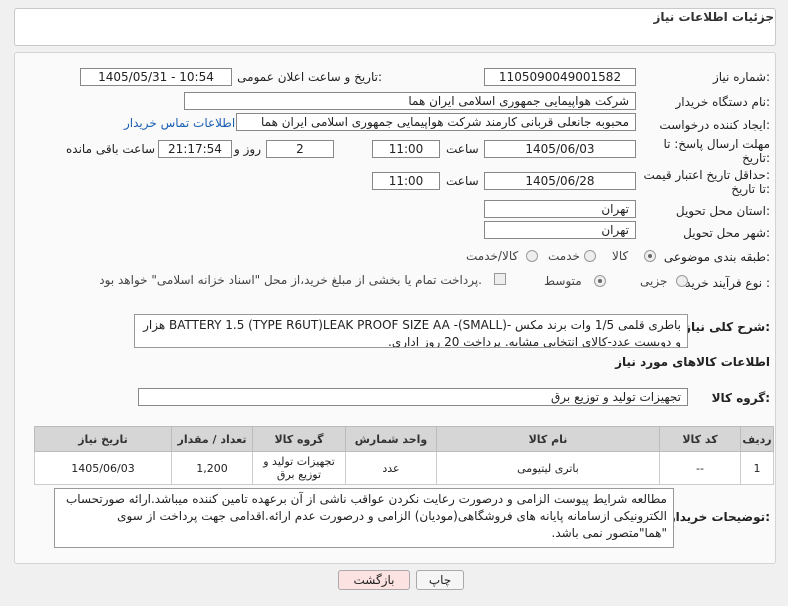  What do you see at coordinates (726, 233) in the screenshot?
I see `city-label: شهر محل تحویل:` at bounding box center [726, 233].